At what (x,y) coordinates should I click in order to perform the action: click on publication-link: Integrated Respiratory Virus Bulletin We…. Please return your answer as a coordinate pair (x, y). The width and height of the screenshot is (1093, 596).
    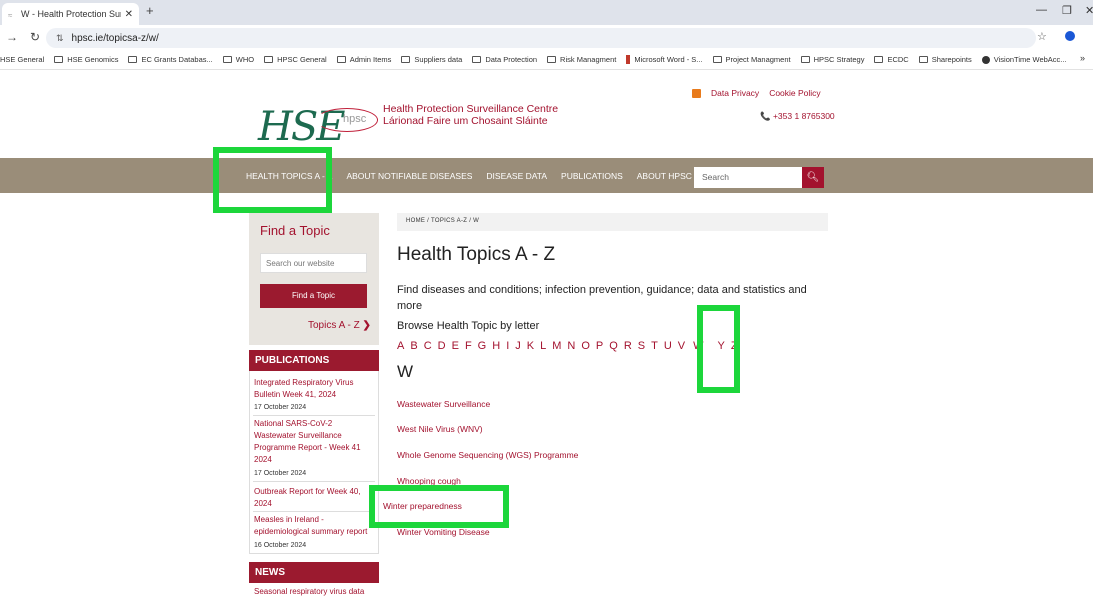
    Looking at the image, I should click on (313, 389).